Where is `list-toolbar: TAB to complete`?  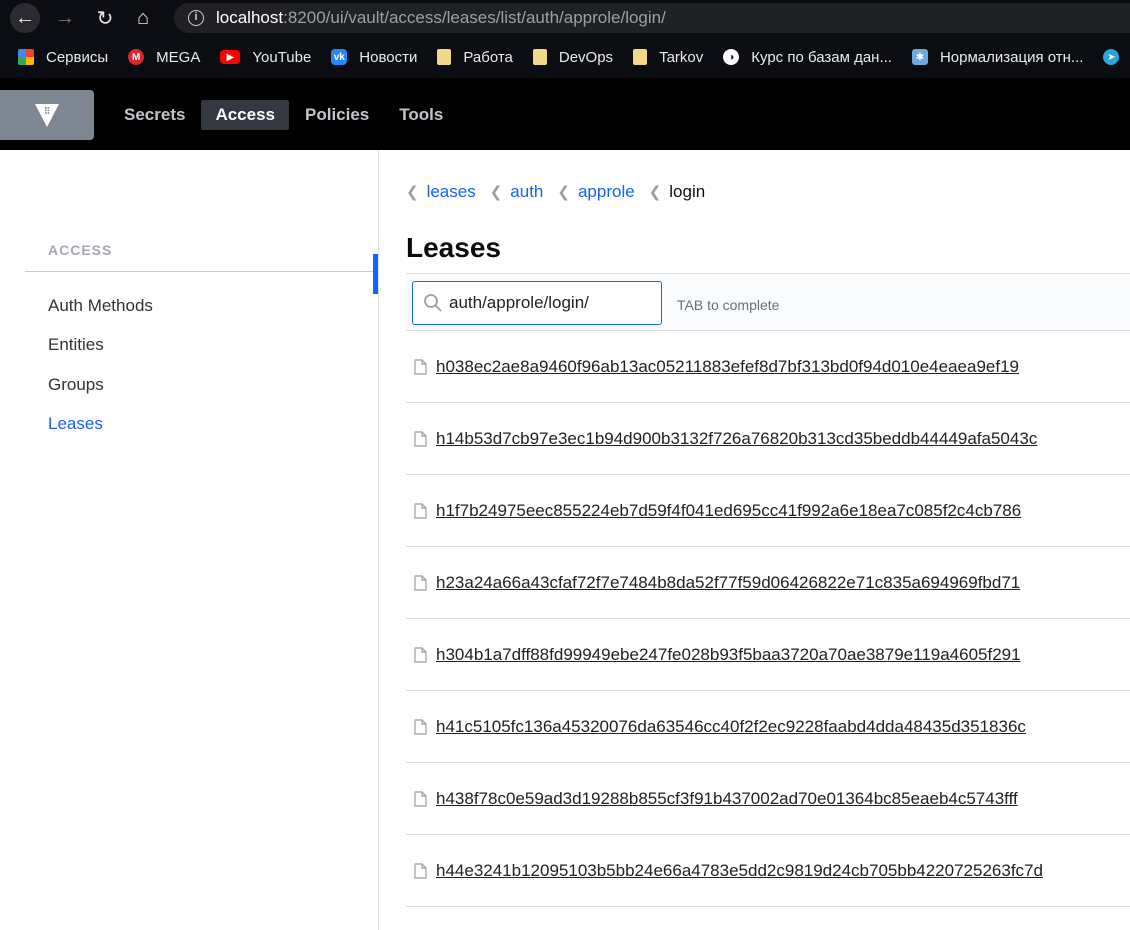 list-toolbar: TAB to complete is located at coordinates (768, 302).